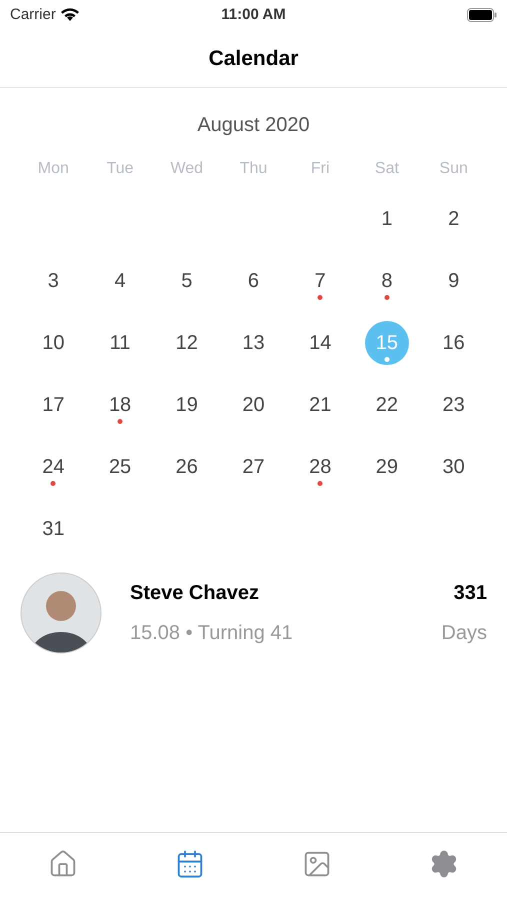 This screenshot has width=507, height=900. Describe the element at coordinates (53, 405) in the screenshot. I see `calendar-day: 17` at that location.